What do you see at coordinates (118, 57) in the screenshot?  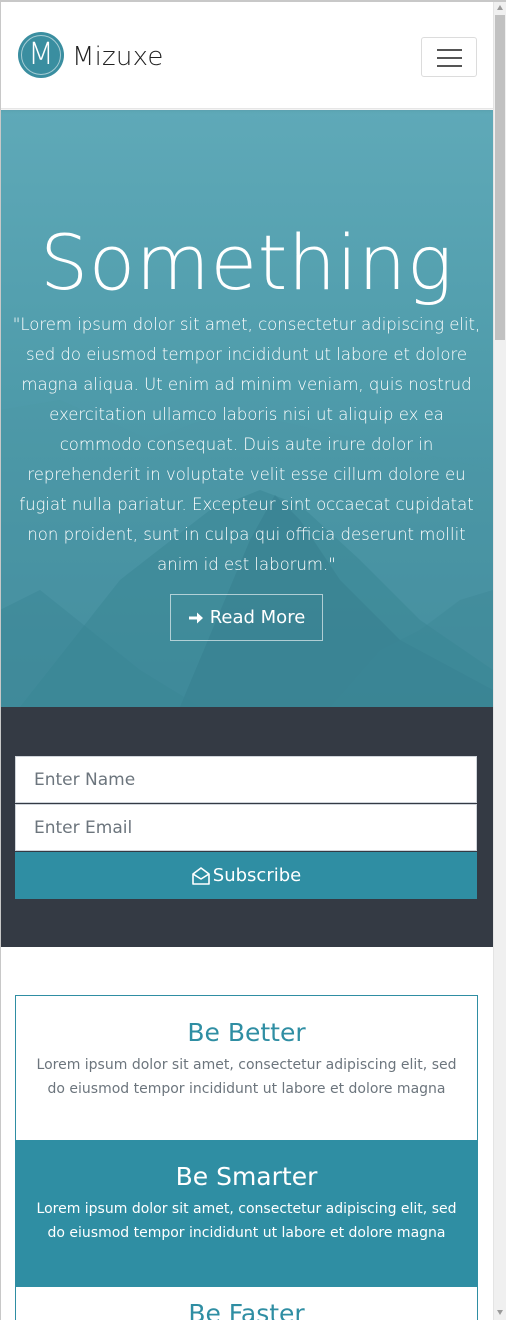 I see `brand-name: Mizuxe` at bounding box center [118, 57].